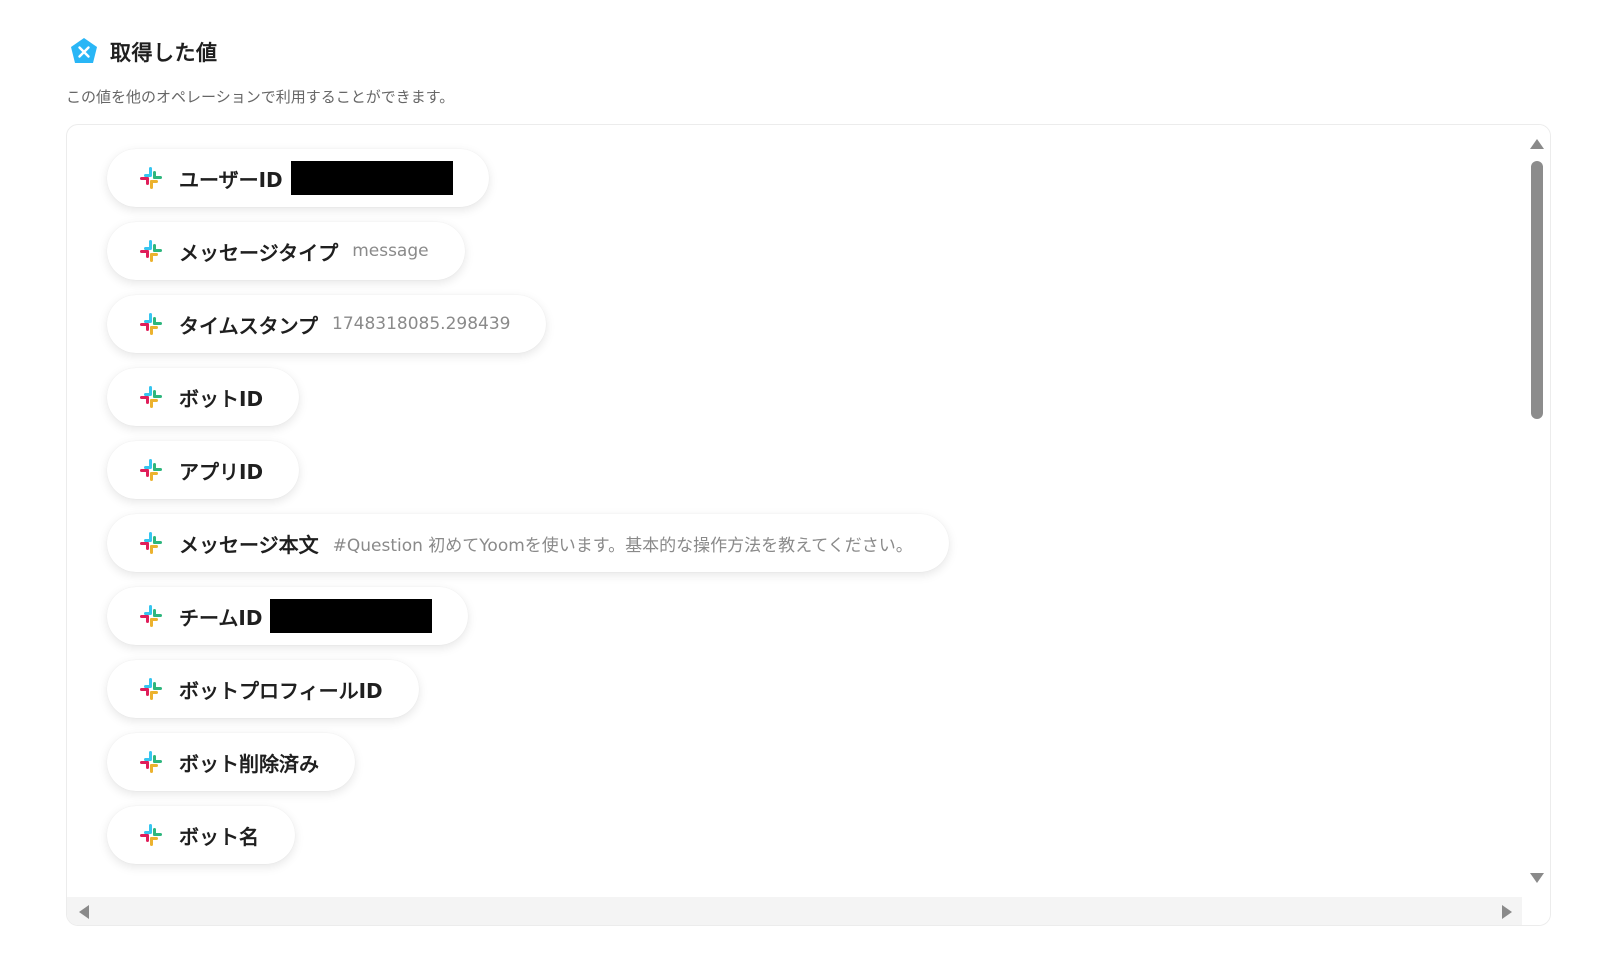  Describe the element at coordinates (281, 690) in the screenshot. I see `value-chip-label: ボットプロフィールID` at that location.